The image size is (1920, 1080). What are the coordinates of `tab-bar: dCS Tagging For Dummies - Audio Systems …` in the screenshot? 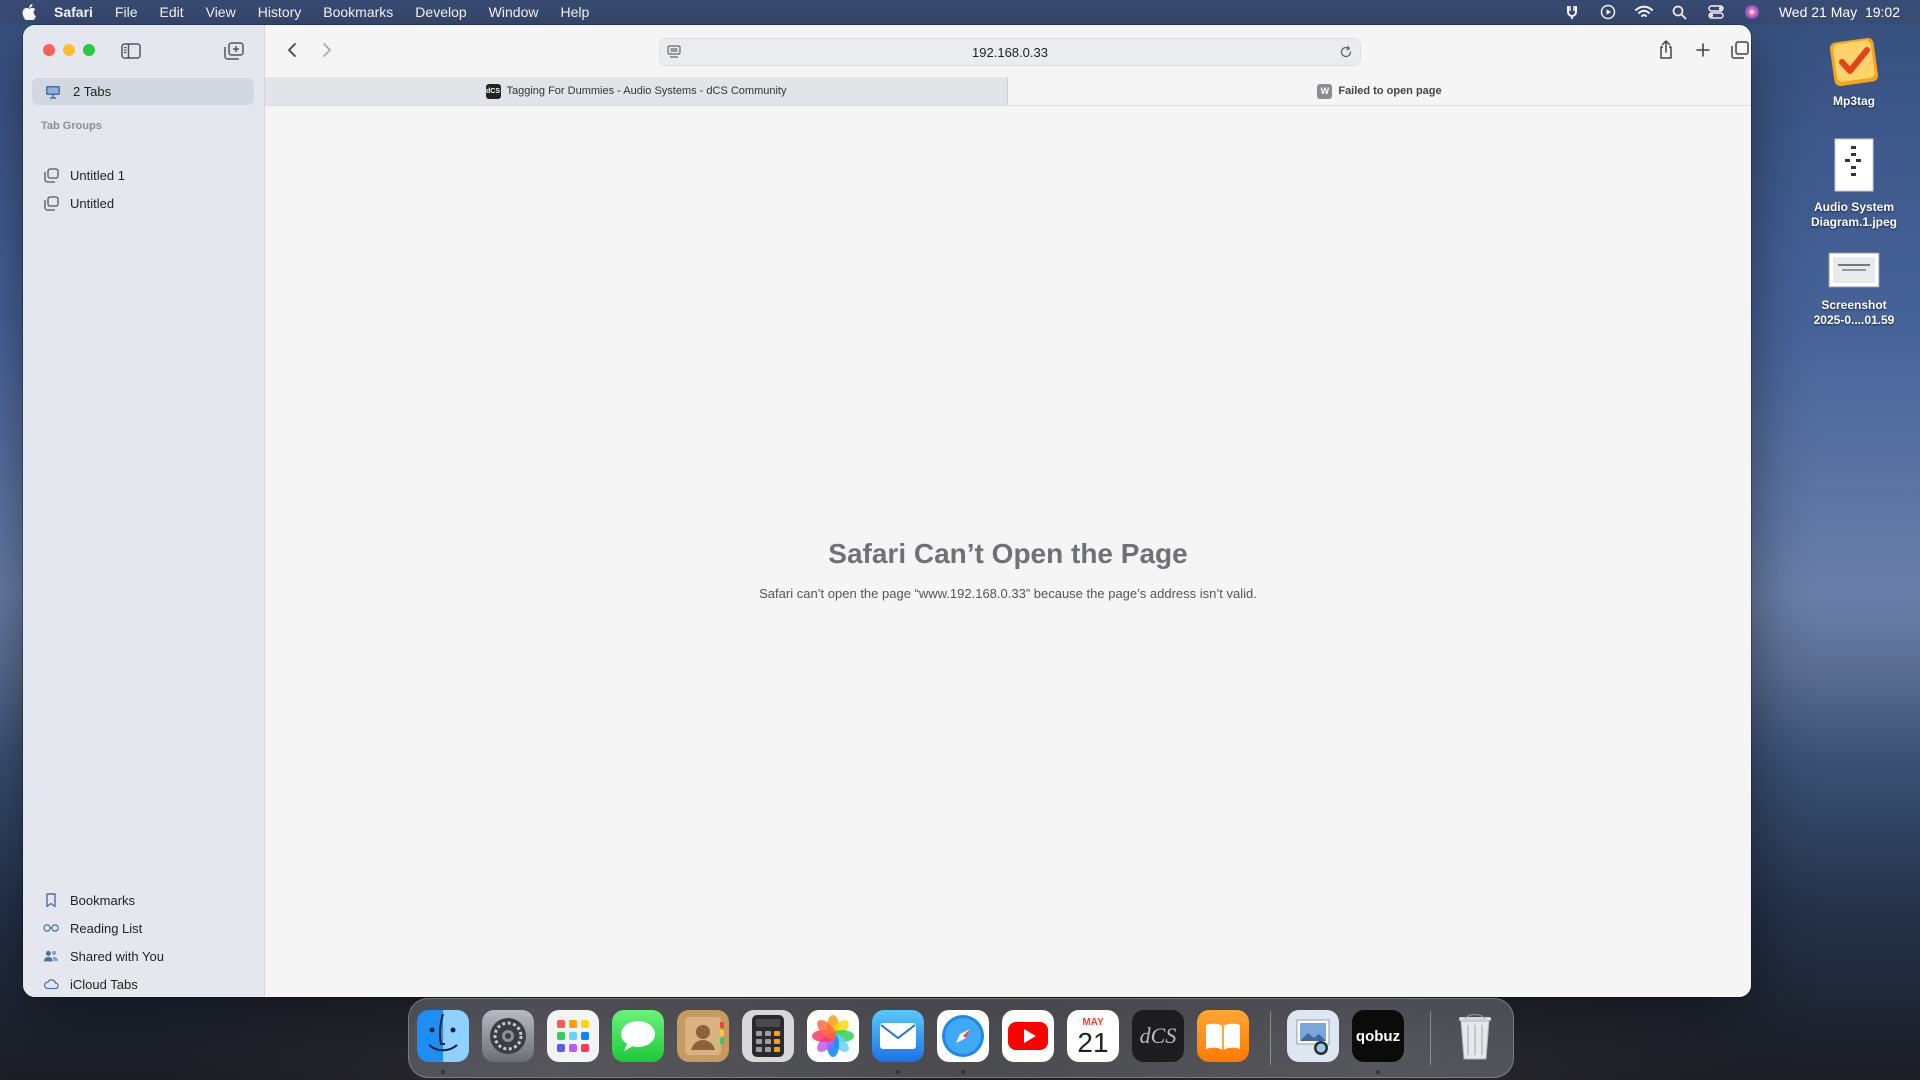 It's located at (1008, 91).